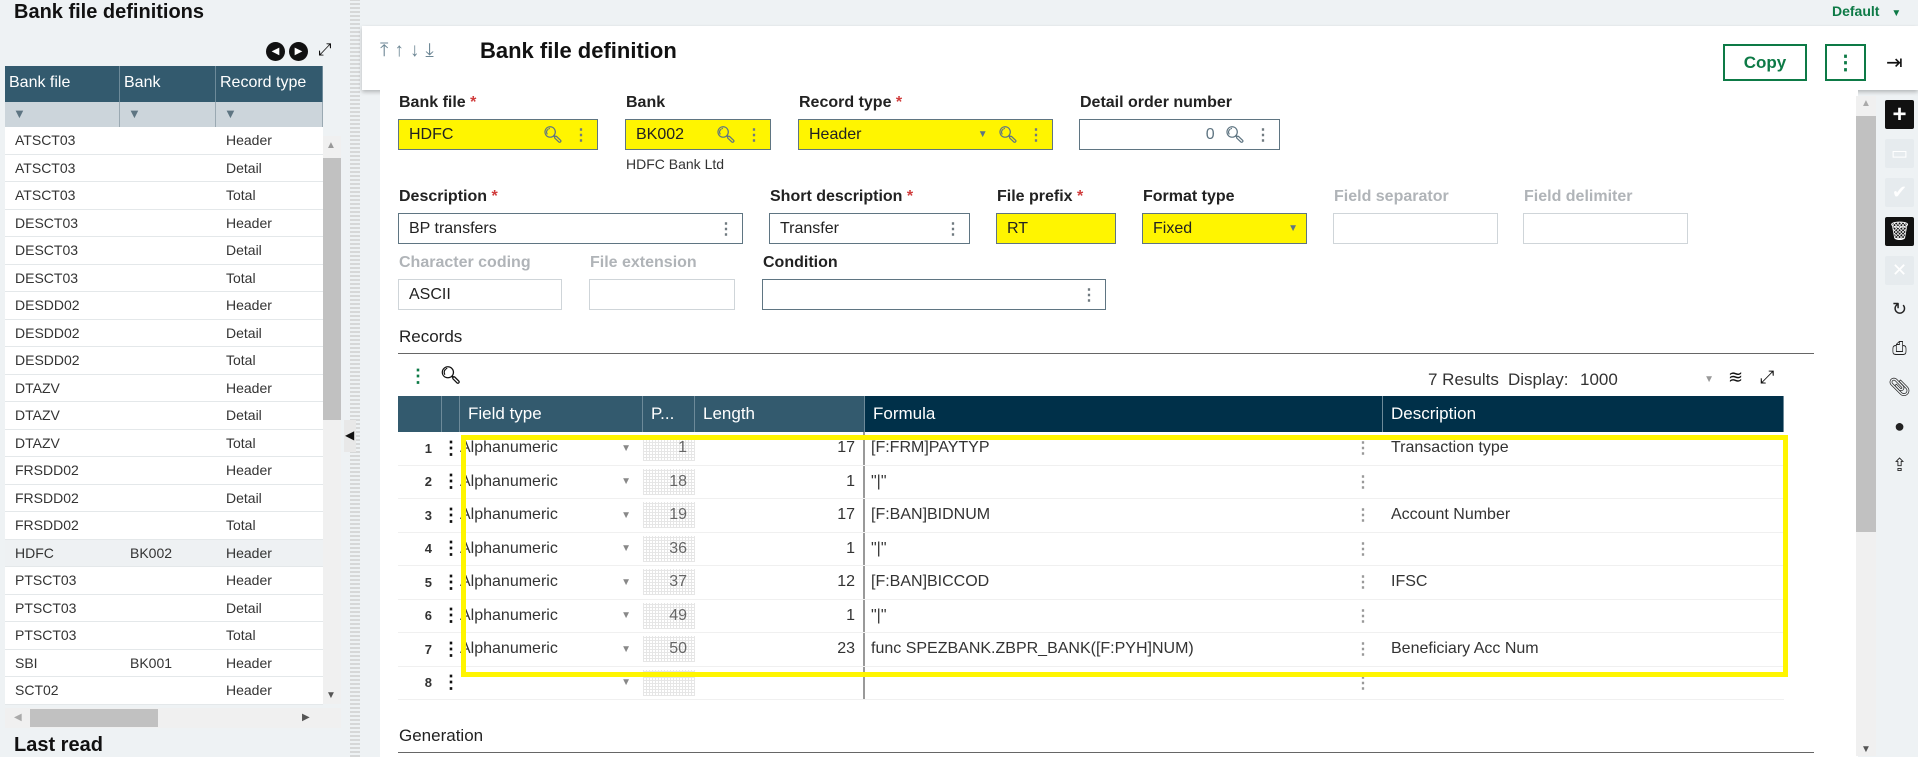  I want to click on record-type-cell: Total, so click(241, 442).